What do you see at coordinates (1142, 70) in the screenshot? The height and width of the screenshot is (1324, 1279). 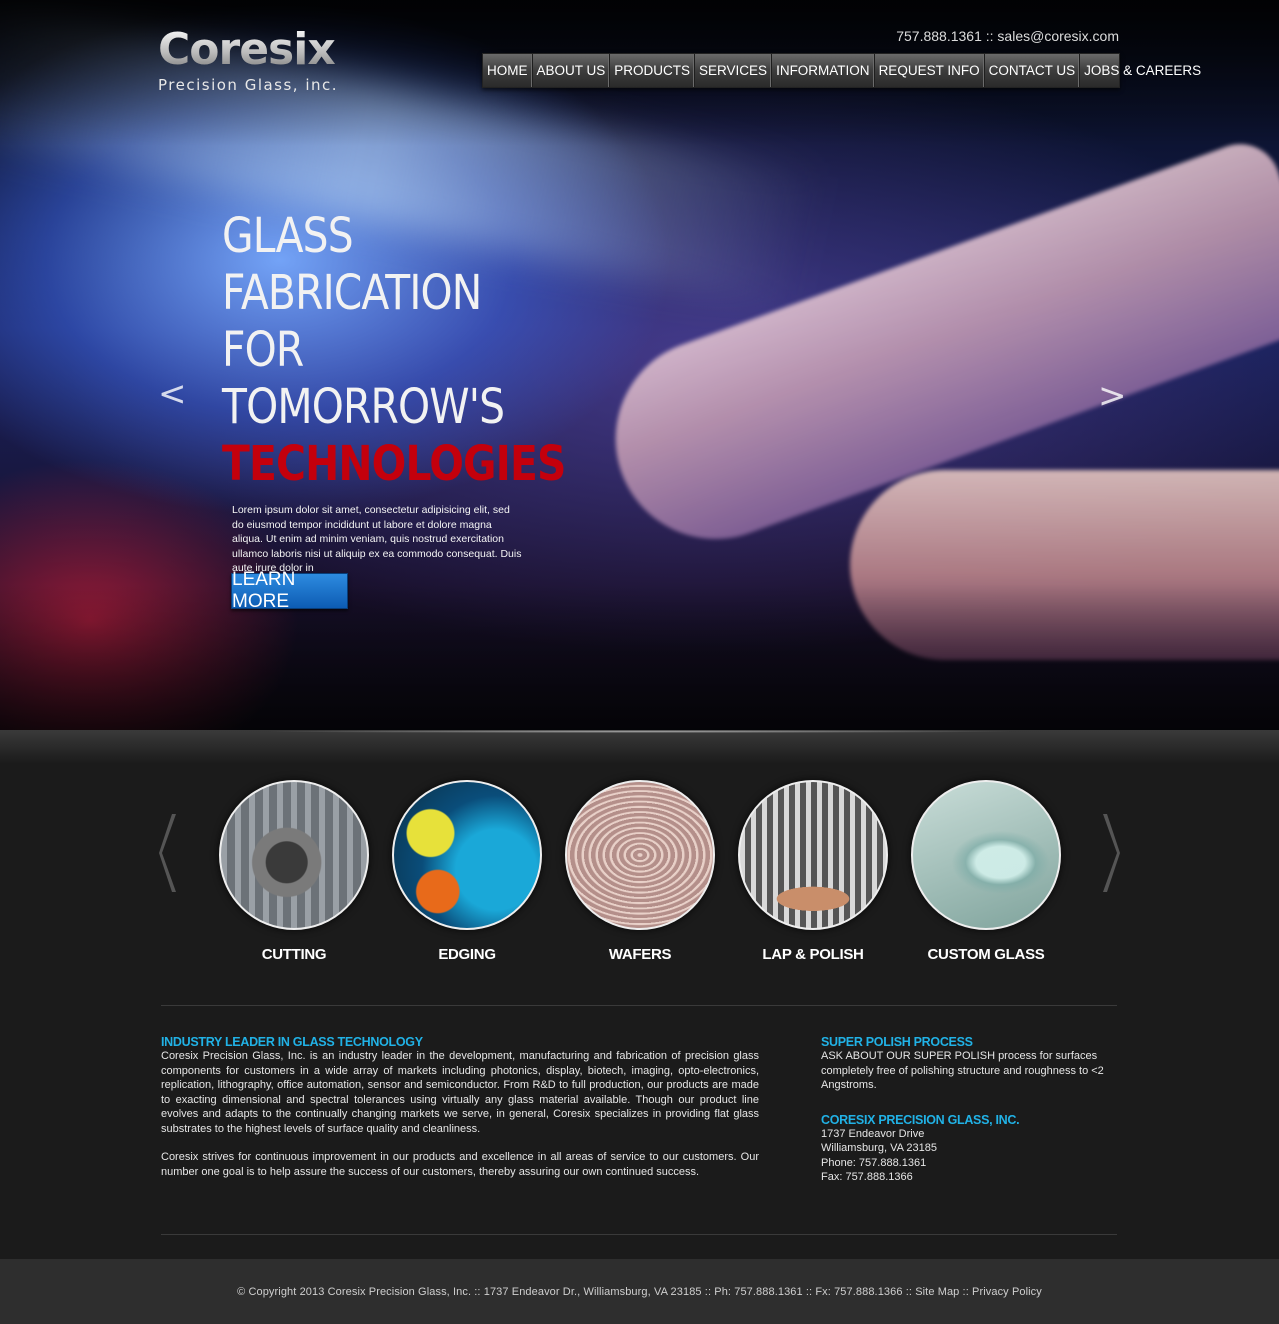 I see `nav-jobs-careers: JOBS & CAREERS` at bounding box center [1142, 70].